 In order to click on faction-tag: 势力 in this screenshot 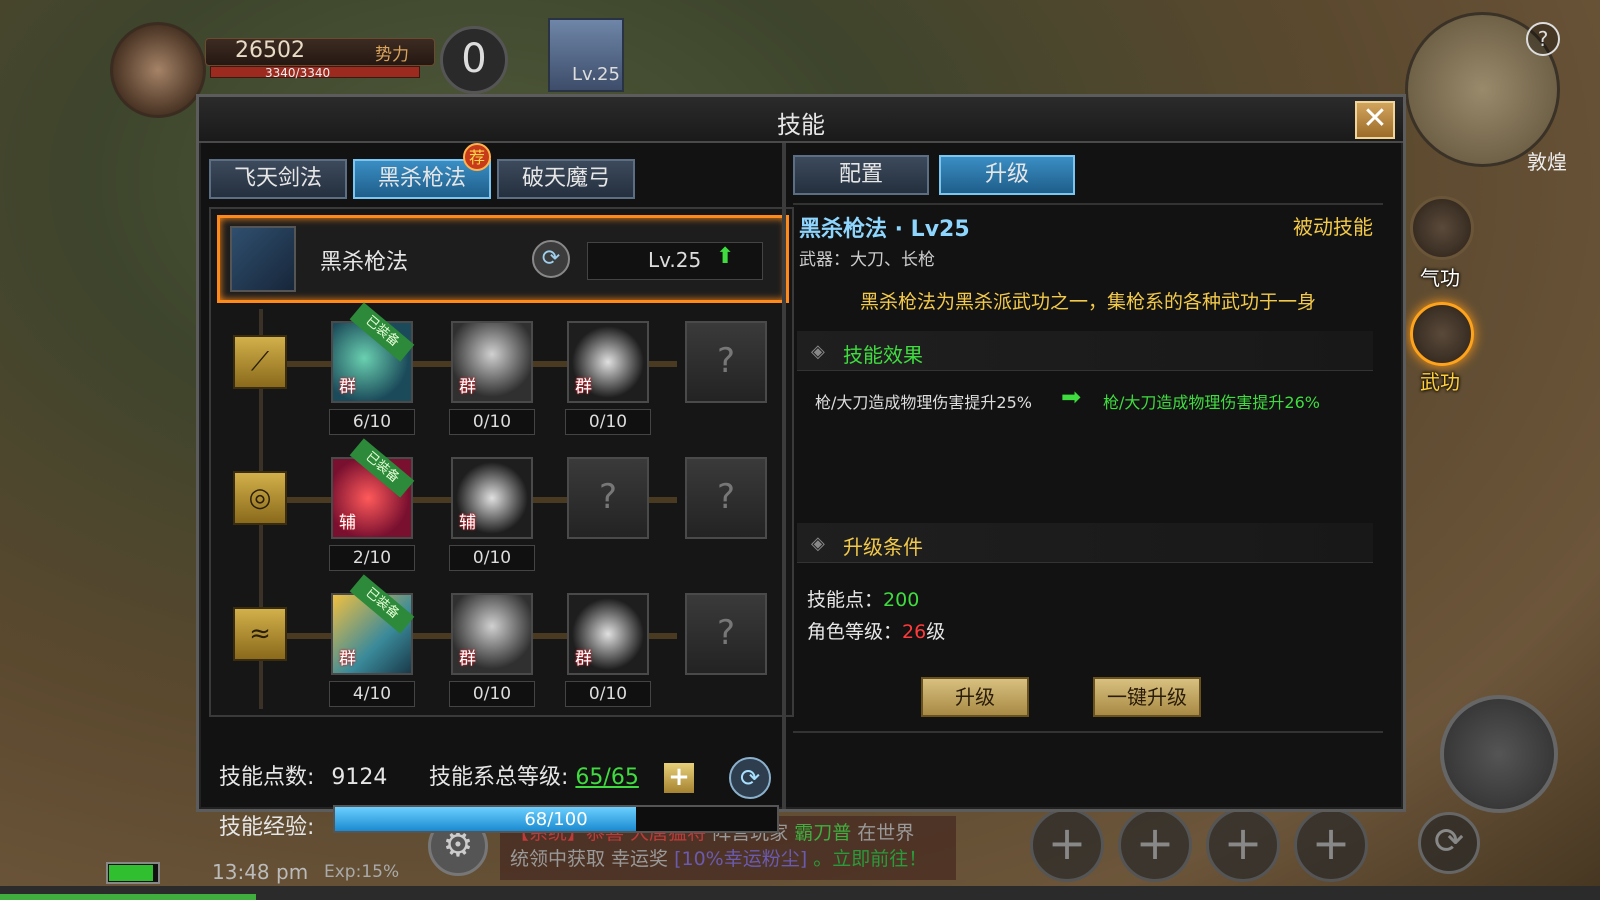, I will do `click(392, 52)`.